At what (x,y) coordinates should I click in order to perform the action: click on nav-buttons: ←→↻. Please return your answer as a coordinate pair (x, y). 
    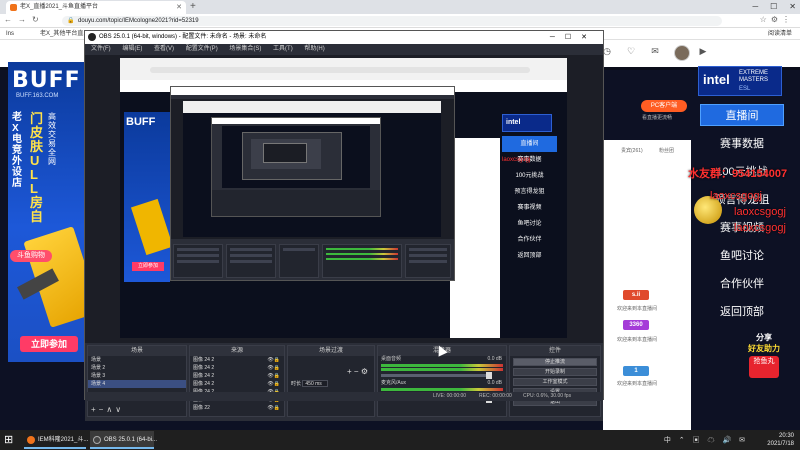
    Looking at the image, I should click on (24, 19).